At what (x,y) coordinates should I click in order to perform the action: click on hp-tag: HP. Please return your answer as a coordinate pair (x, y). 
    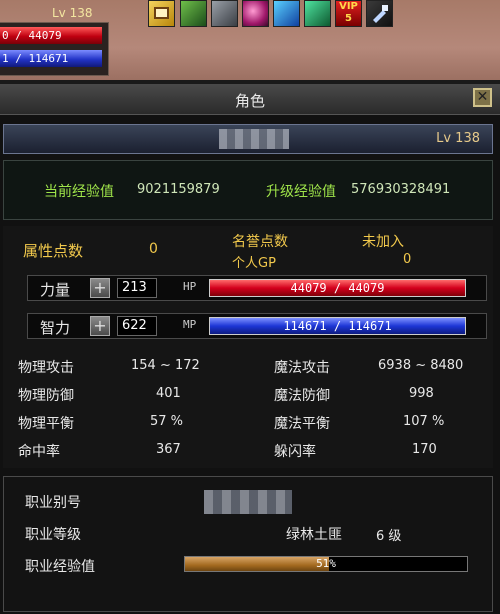
    Looking at the image, I should click on (190, 286).